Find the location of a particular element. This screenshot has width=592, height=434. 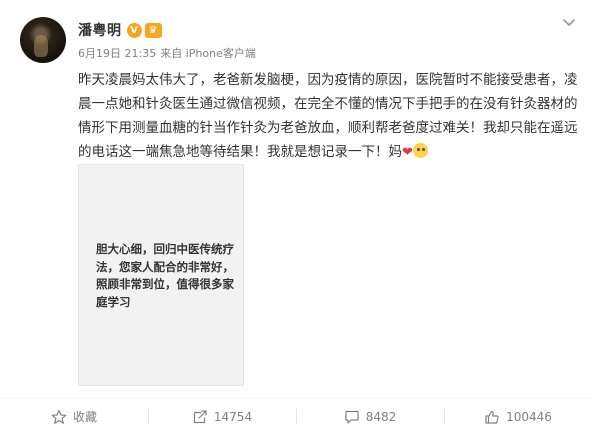

comment-count: 8482 is located at coordinates (381, 416).